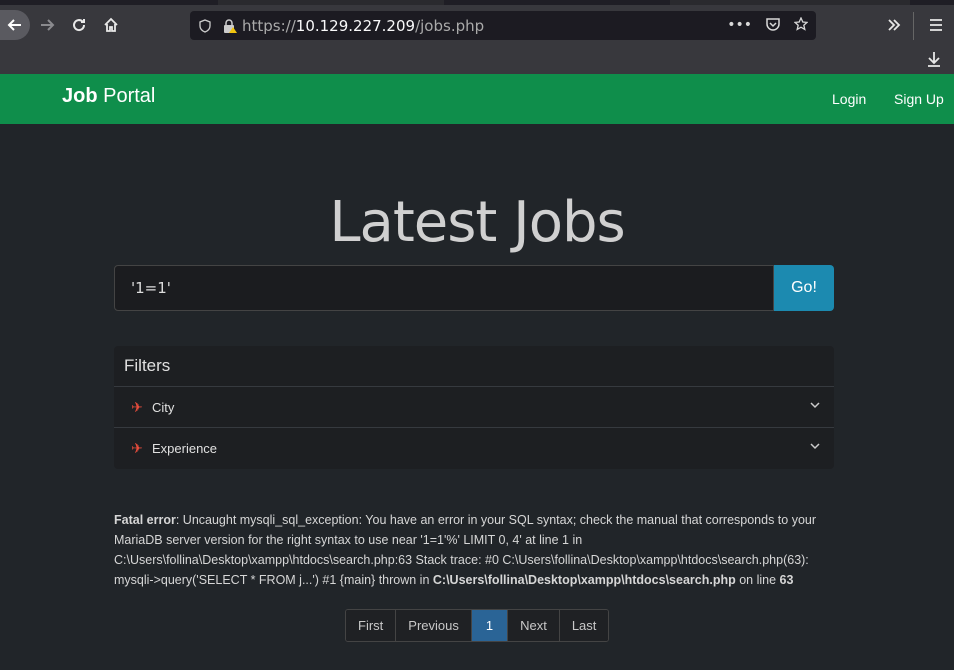 This screenshot has width=954, height=670. I want to click on url-text: https://10.129.227.209/jobs.php, so click(363, 25).